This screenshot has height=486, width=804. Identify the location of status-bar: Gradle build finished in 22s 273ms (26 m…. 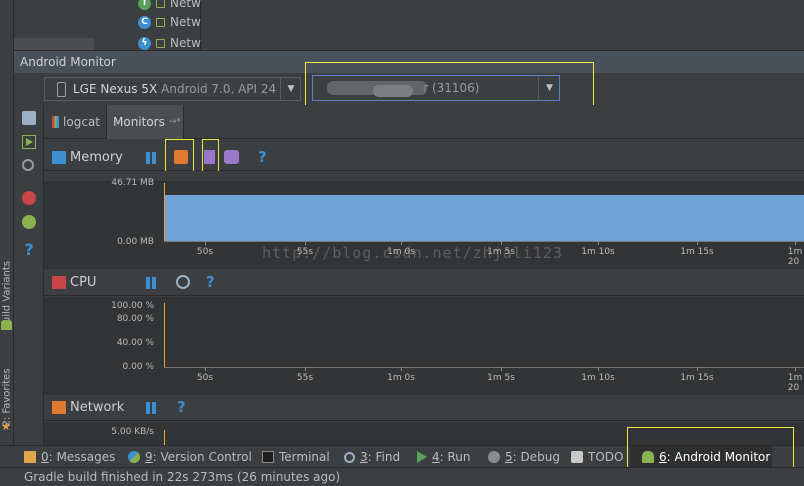
(402, 476).